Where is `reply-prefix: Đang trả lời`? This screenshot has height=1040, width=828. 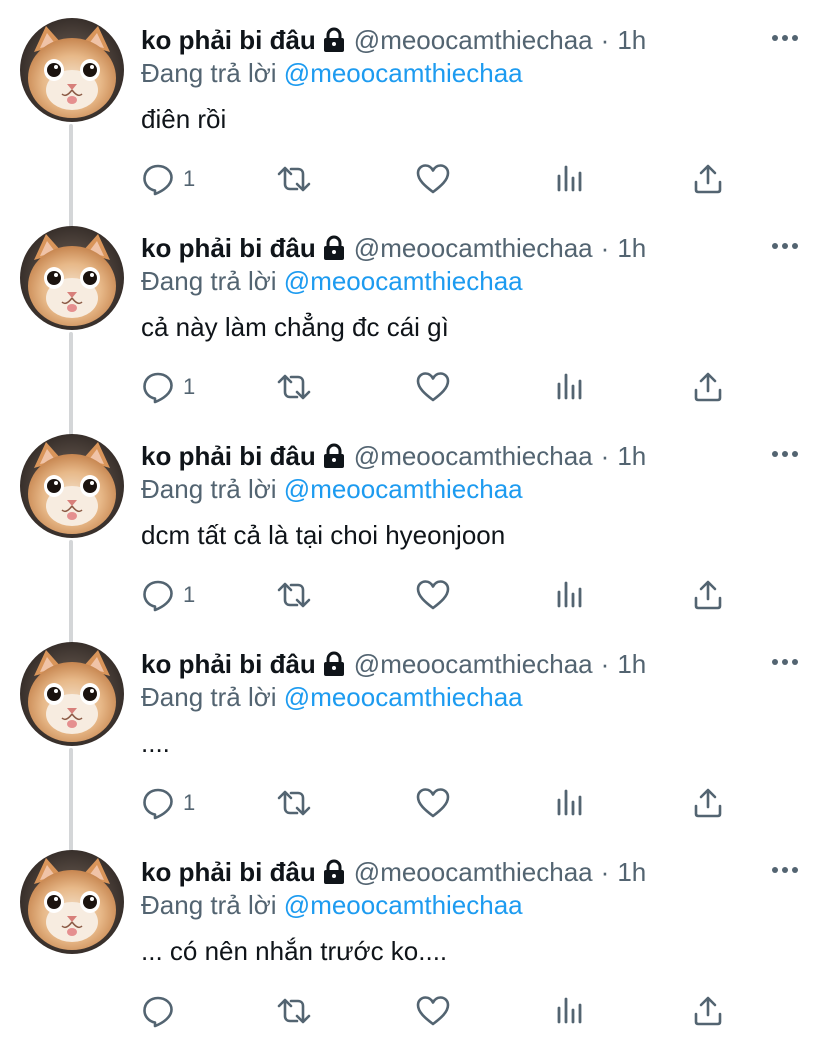 reply-prefix: Đang trả lời is located at coordinates (209, 905).